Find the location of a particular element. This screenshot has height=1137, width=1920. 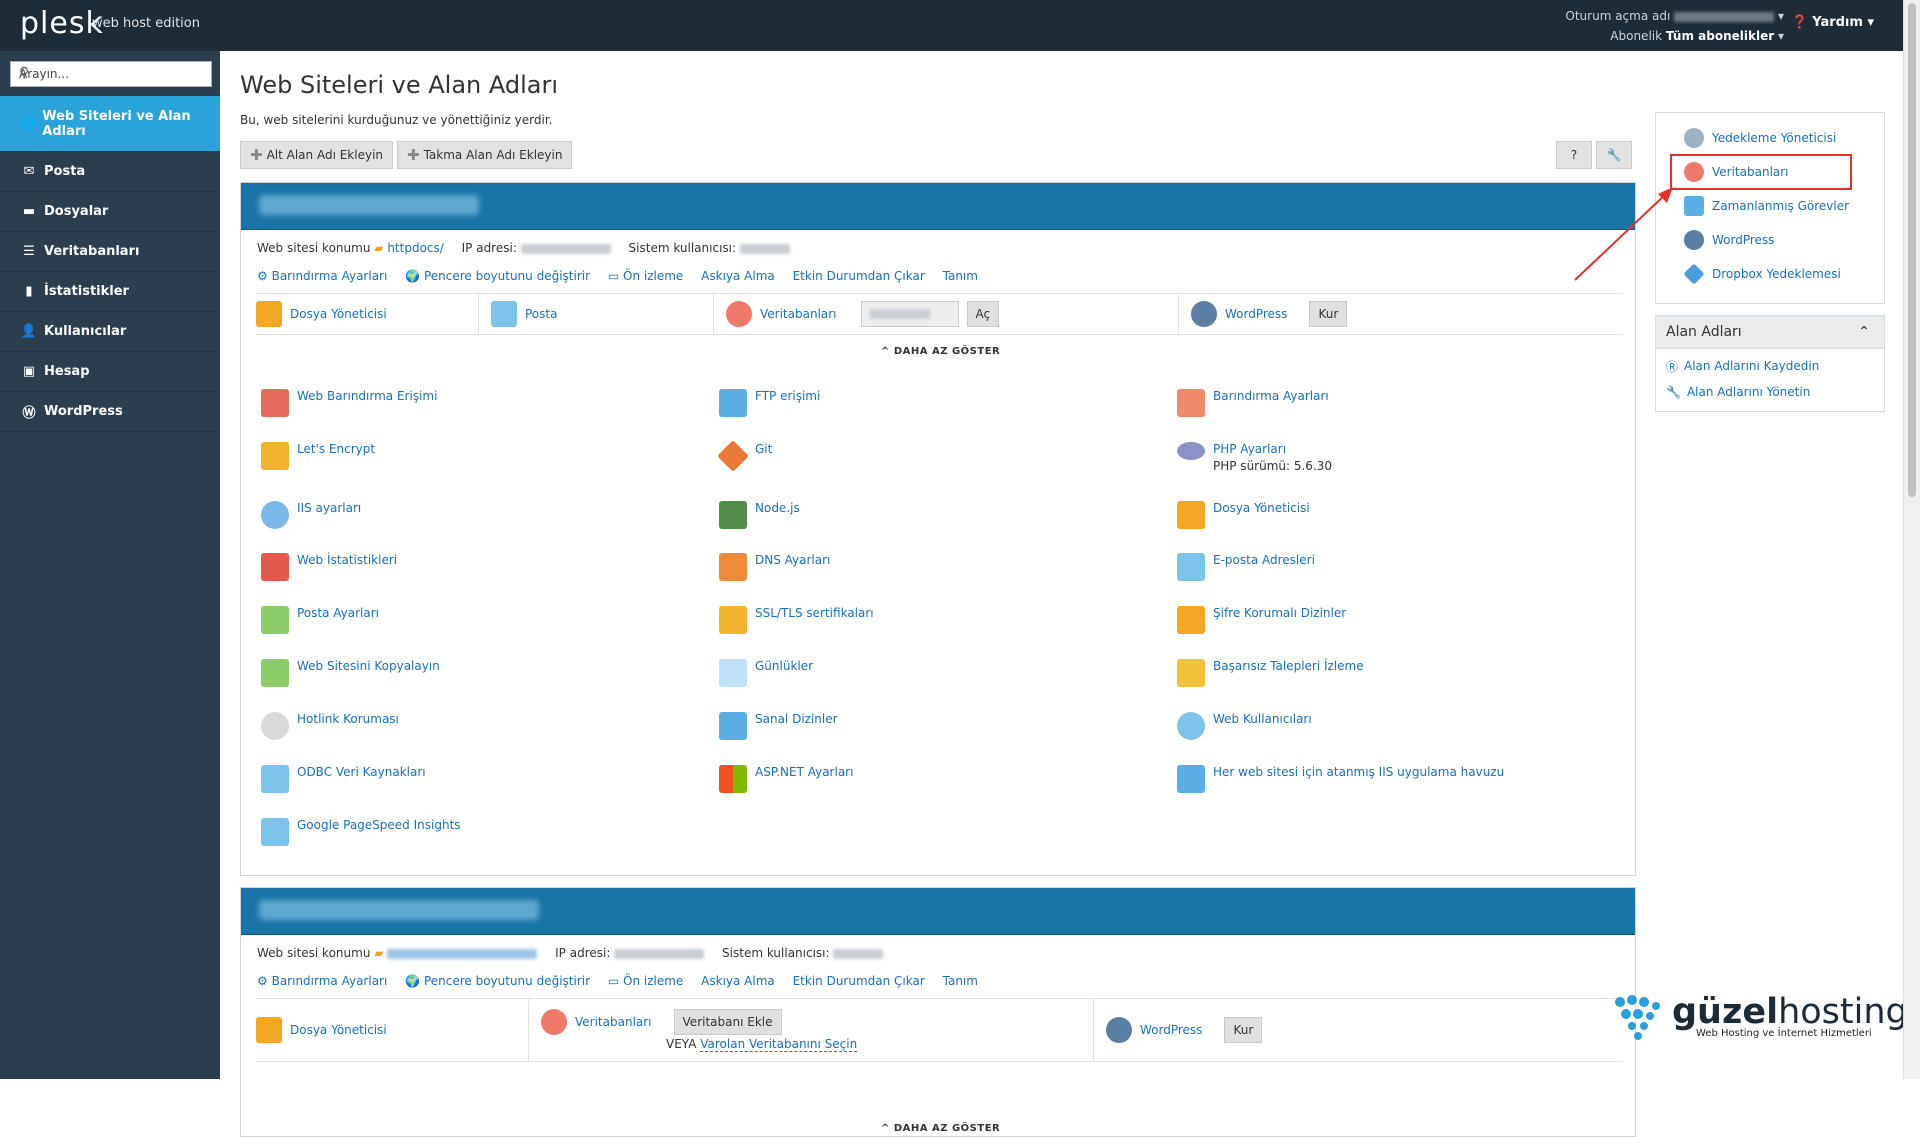

iis-settings: IIS ayarları is located at coordinates (318, 515).